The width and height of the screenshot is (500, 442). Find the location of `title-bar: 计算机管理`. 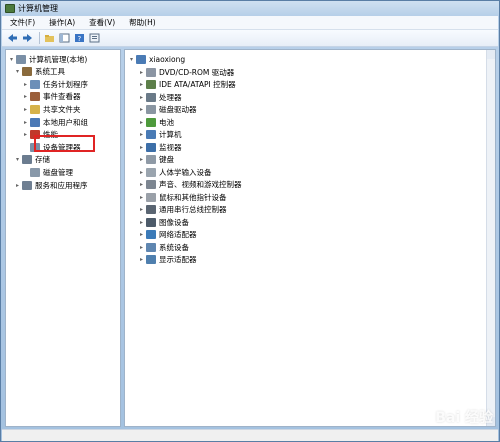

title-bar: 计算机管理 is located at coordinates (250, 8).